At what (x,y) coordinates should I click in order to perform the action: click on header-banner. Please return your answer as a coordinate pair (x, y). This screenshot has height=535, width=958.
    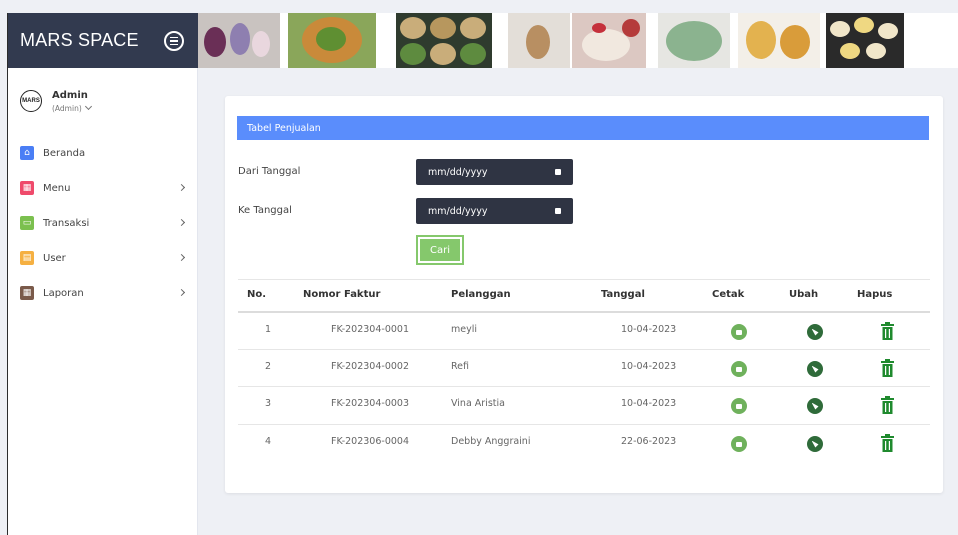
    Looking at the image, I should click on (578, 40).